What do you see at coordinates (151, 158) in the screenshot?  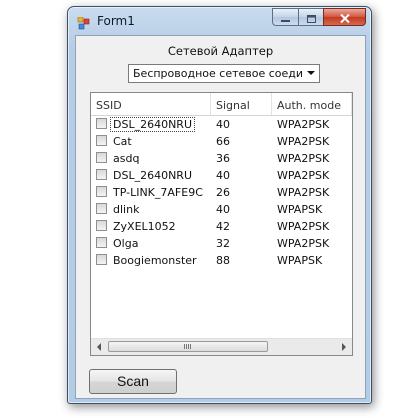 I see `ssid-cell: asdq` at bounding box center [151, 158].